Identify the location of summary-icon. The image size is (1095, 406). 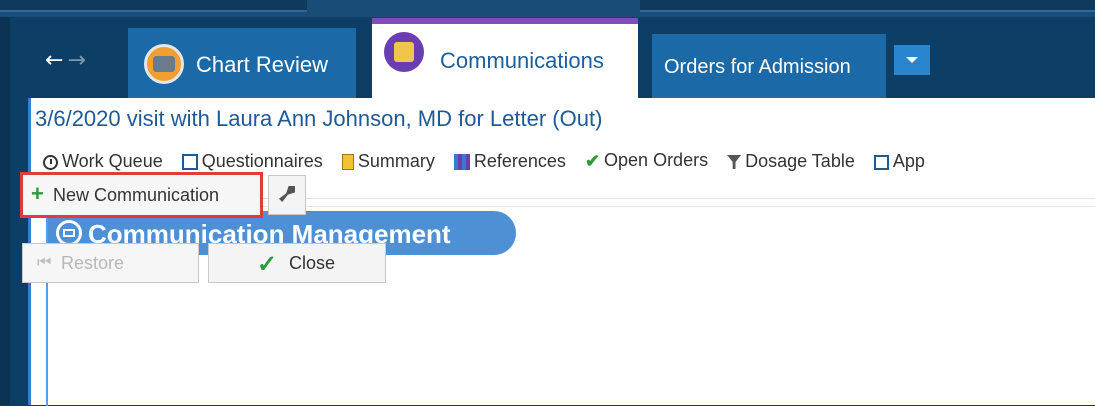
(347, 162).